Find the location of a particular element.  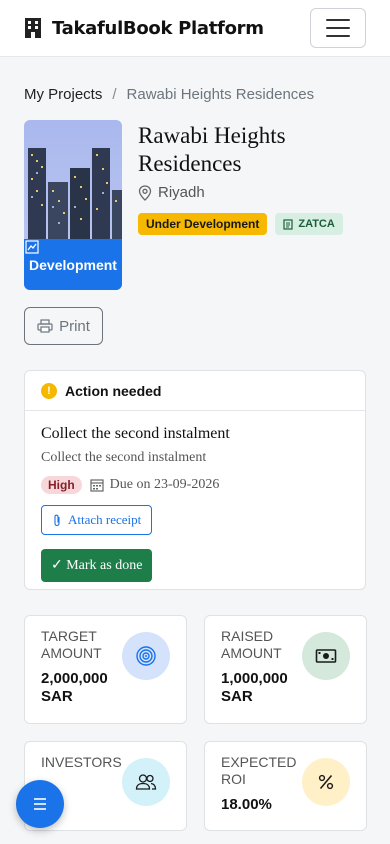

status-badge: Under Development is located at coordinates (203, 224).